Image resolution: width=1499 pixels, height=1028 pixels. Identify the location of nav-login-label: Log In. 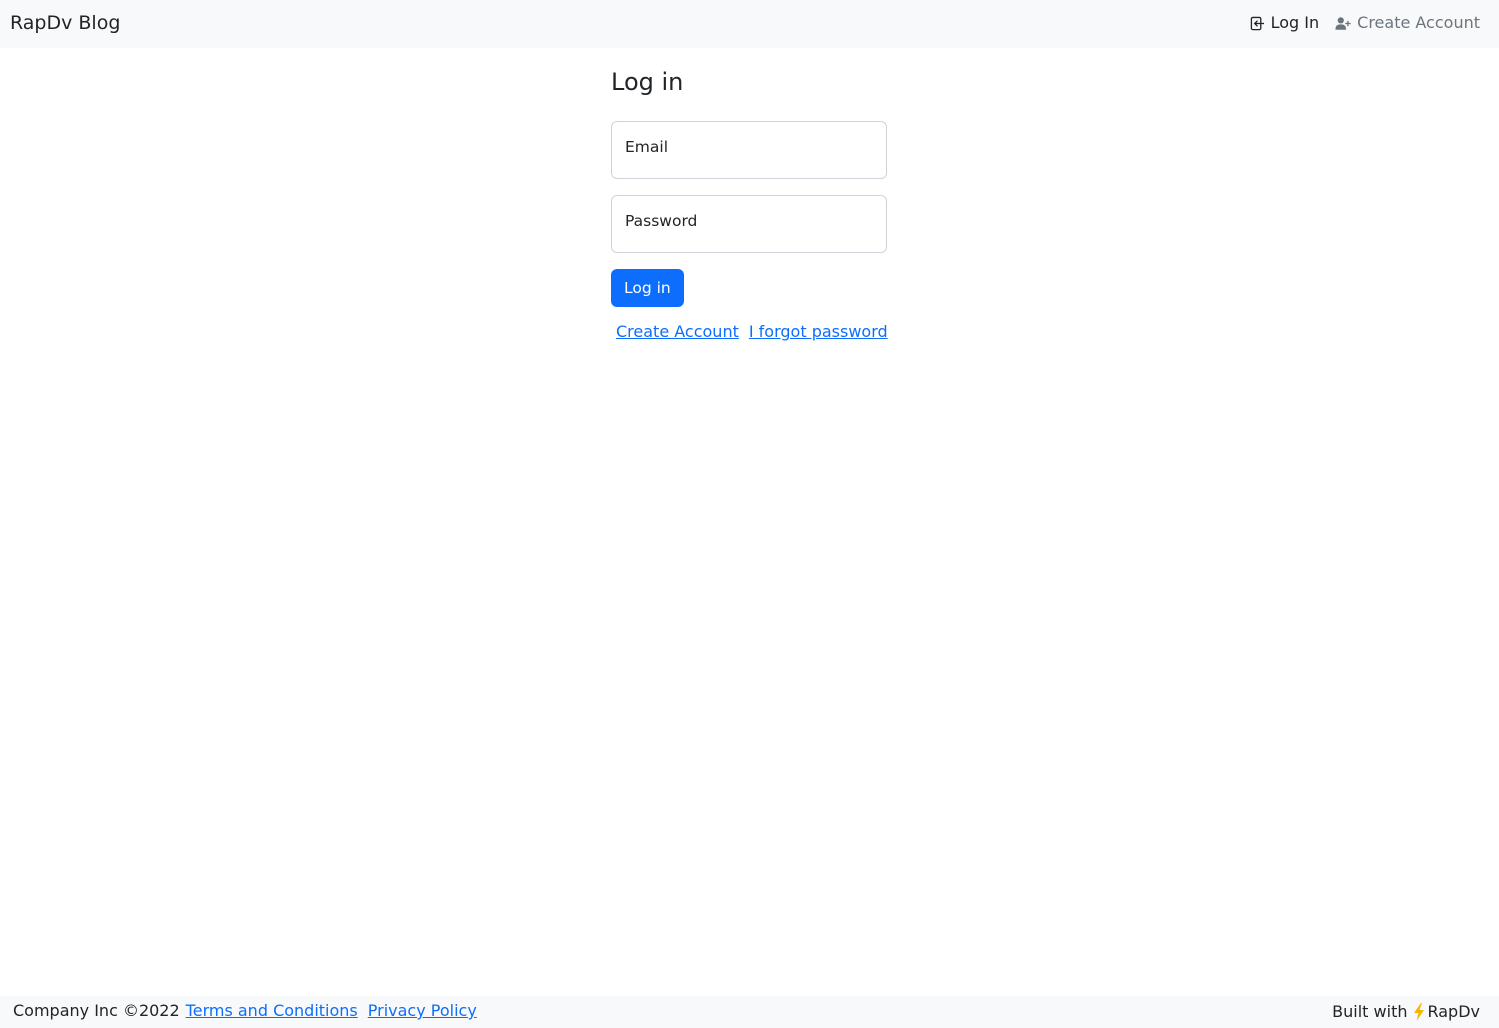
(1295, 22).